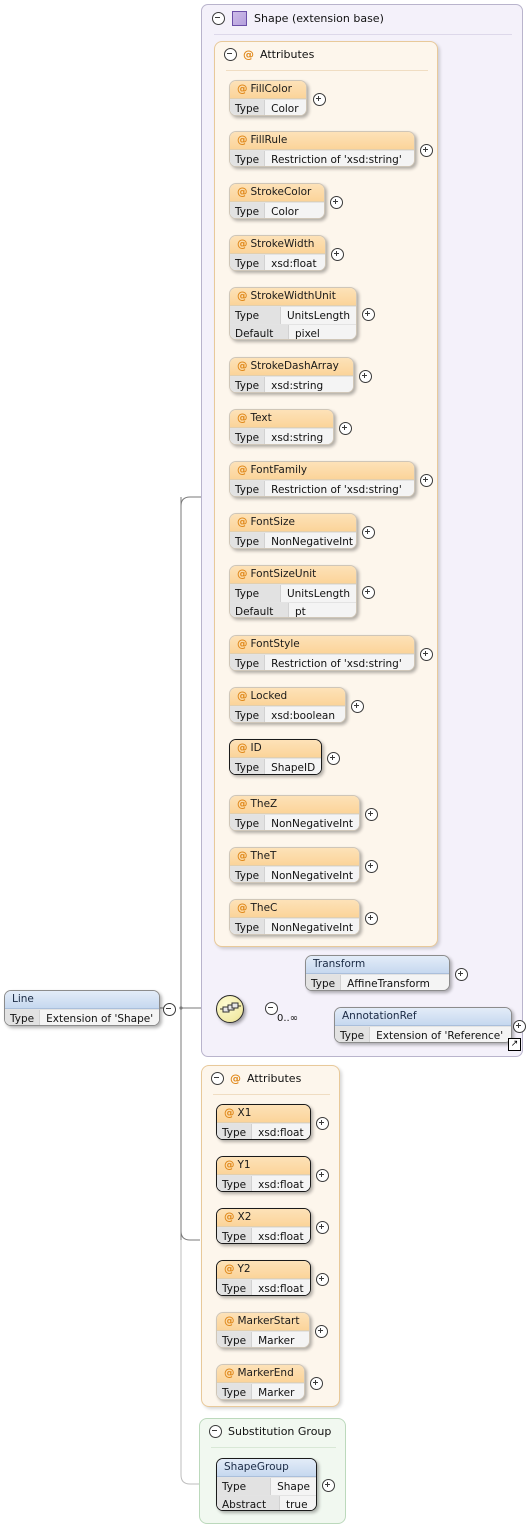 This screenshot has width=527, height=1530. I want to click on attribute-box-thet: @ TheT Type NonNegativeInt, so click(294, 865).